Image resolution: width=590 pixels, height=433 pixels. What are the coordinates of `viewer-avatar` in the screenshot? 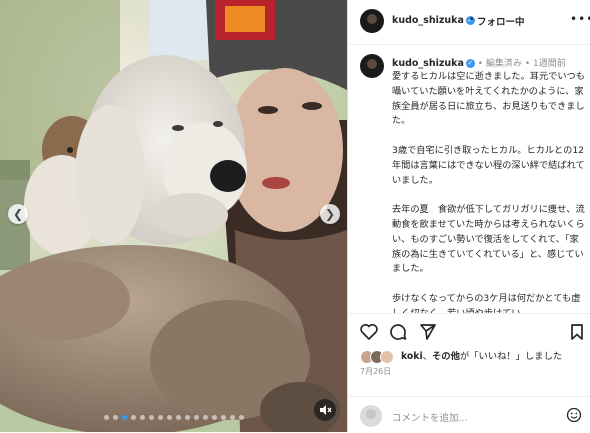 It's located at (371, 416).